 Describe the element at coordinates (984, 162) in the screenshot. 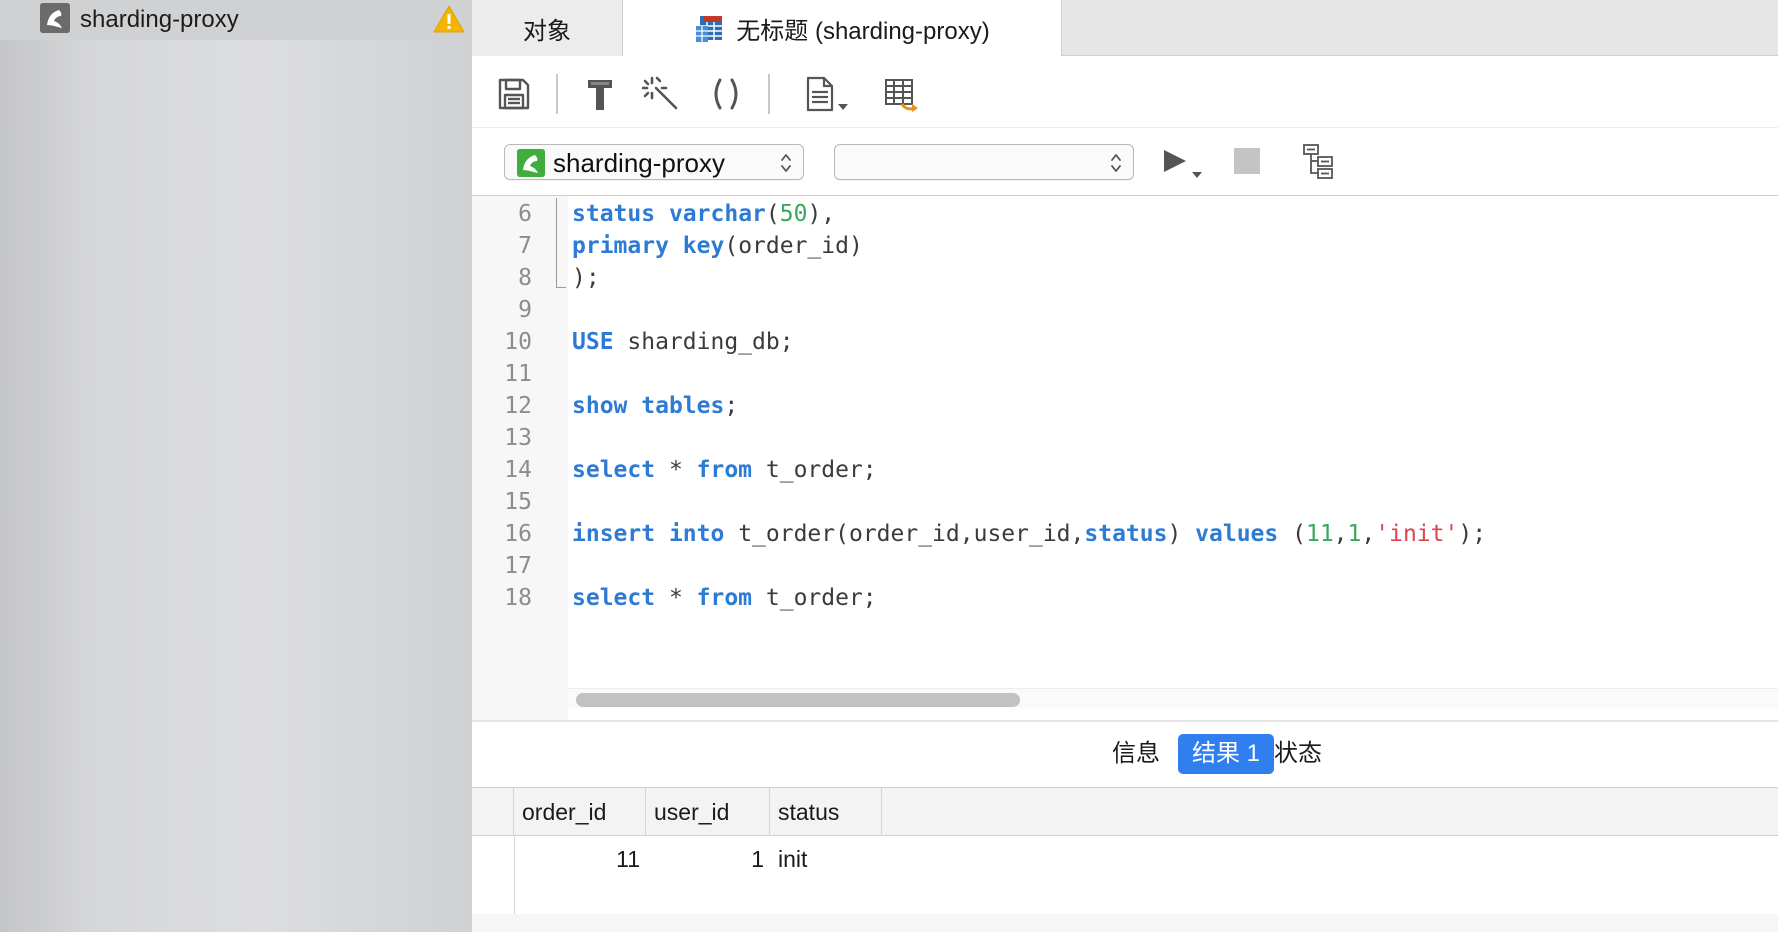

I see `database-select` at that location.